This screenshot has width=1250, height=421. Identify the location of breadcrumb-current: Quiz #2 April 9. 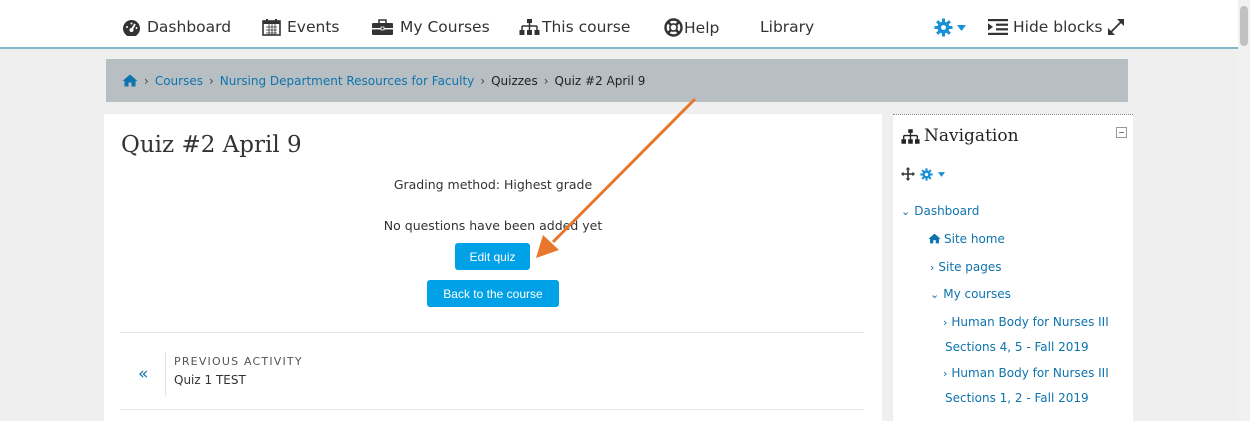
(600, 80).